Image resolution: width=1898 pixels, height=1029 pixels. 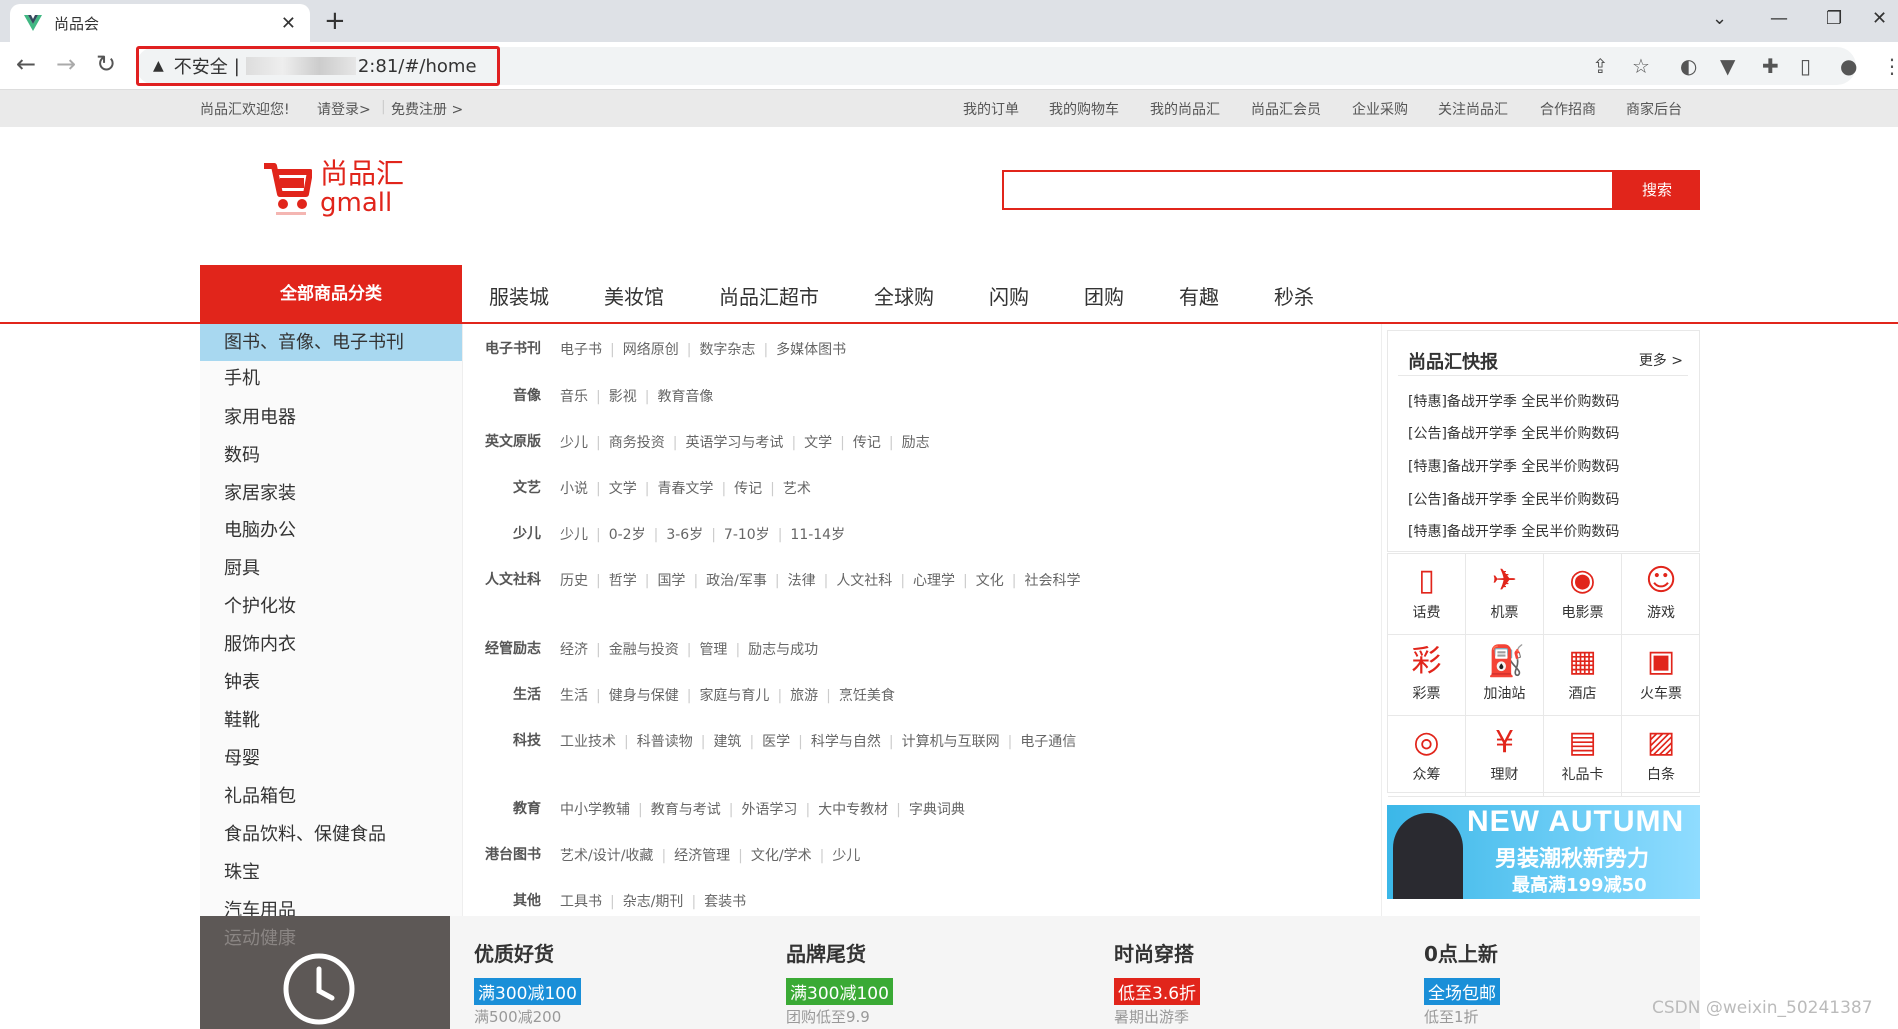 I want to click on service-lottery: 彩彩票, so click(x=1427, y=675).